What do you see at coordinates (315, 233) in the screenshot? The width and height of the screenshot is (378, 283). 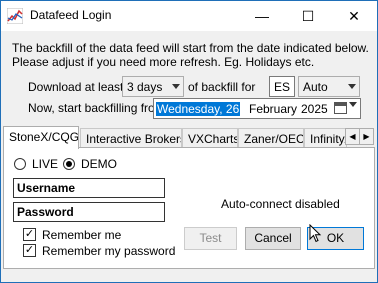 I see `mouse-cursor-icon` at bounding box center [315, 233].